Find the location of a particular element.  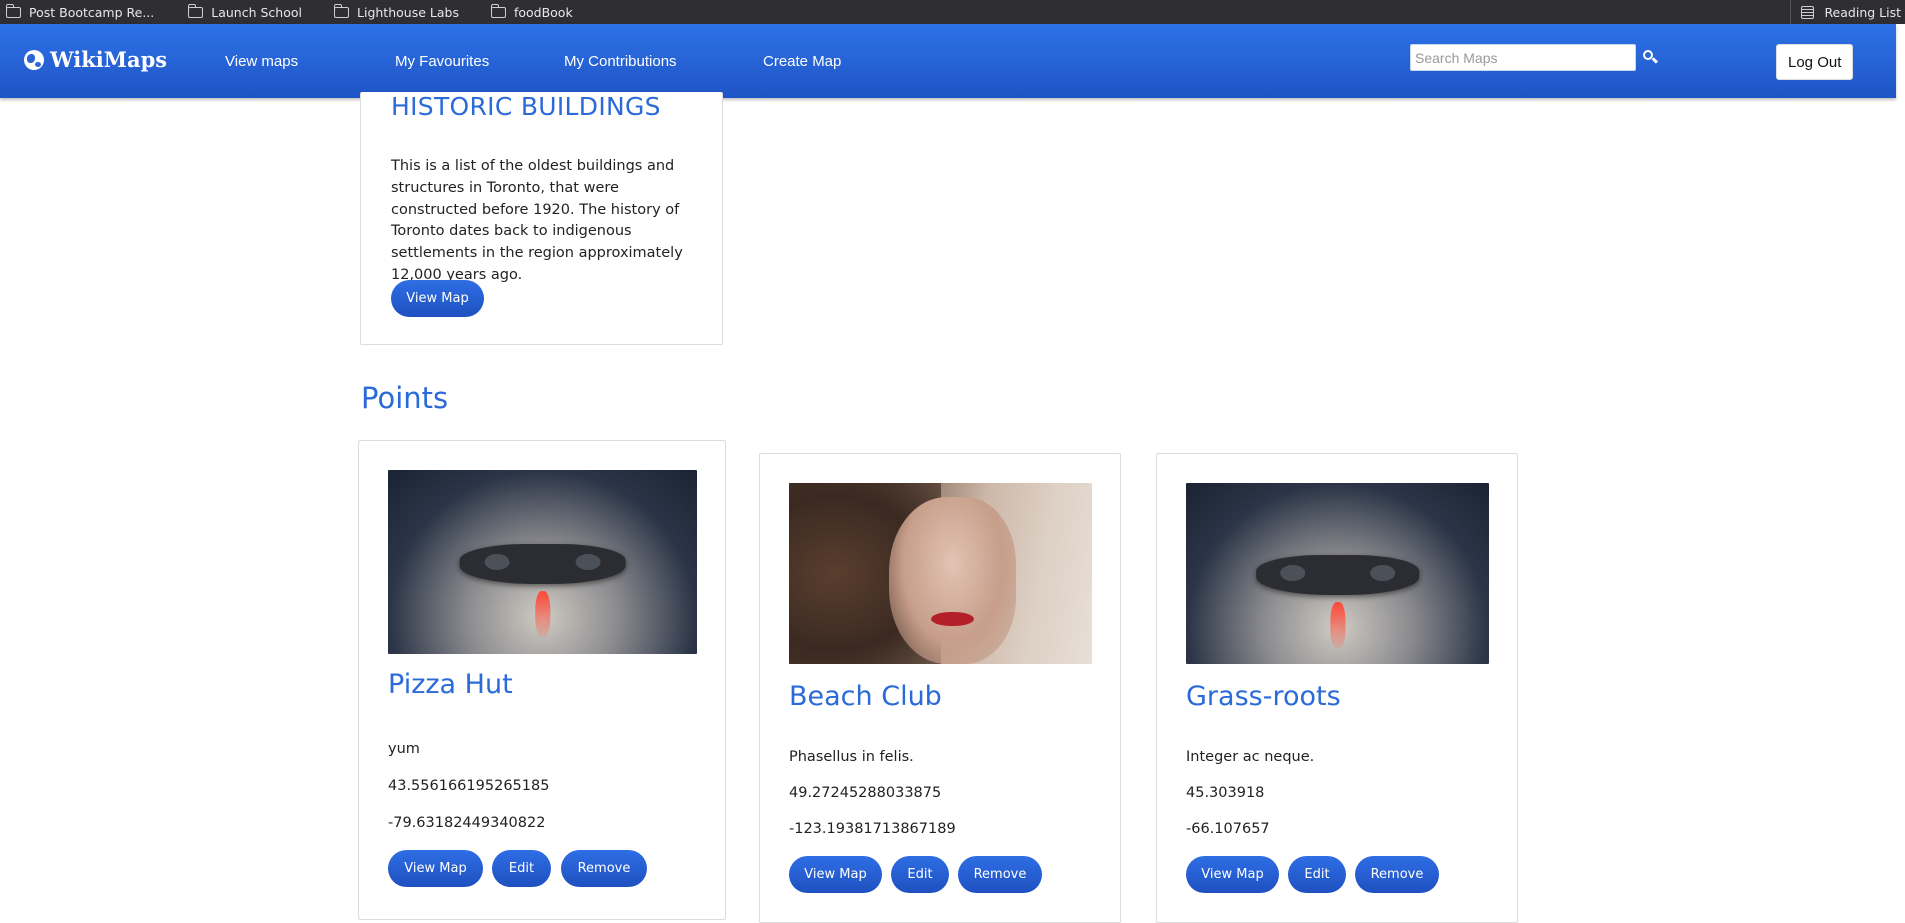

point-longitude: -123.19381713867189 is located at coordinates (872, 829).